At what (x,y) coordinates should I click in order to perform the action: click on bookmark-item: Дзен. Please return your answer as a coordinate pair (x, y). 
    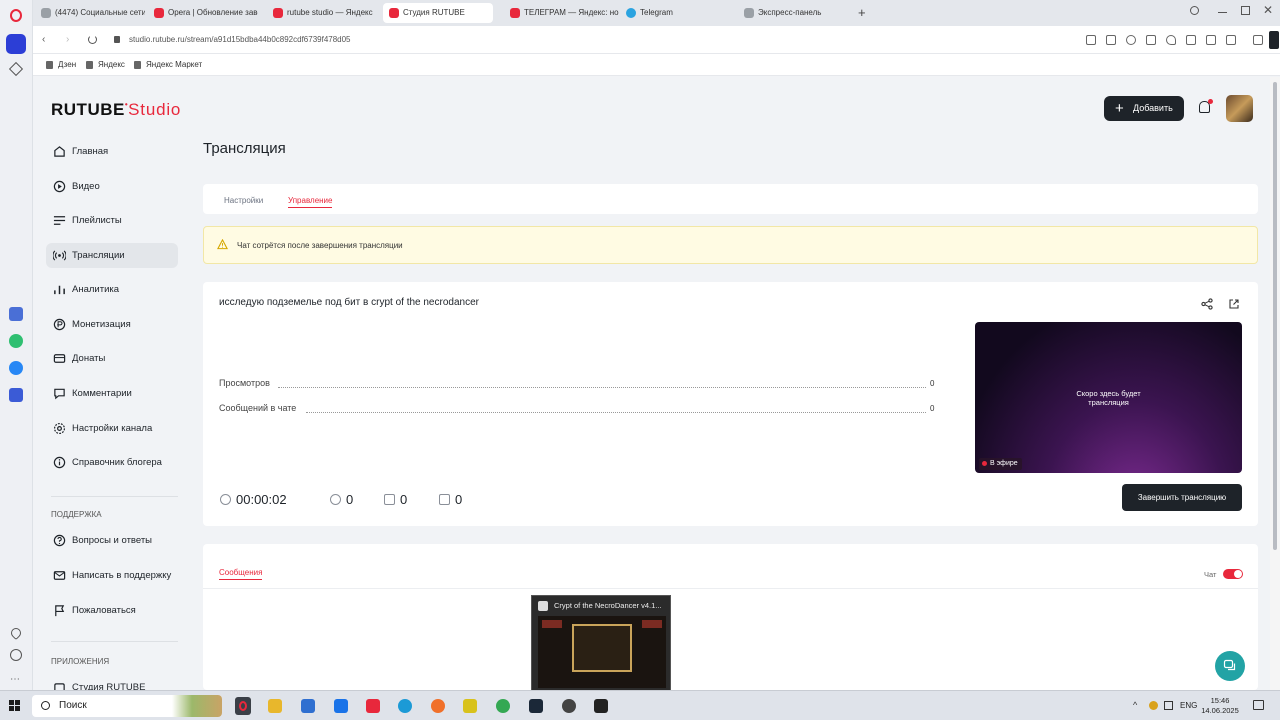
    Looking at the image, I should click on (61, 64).